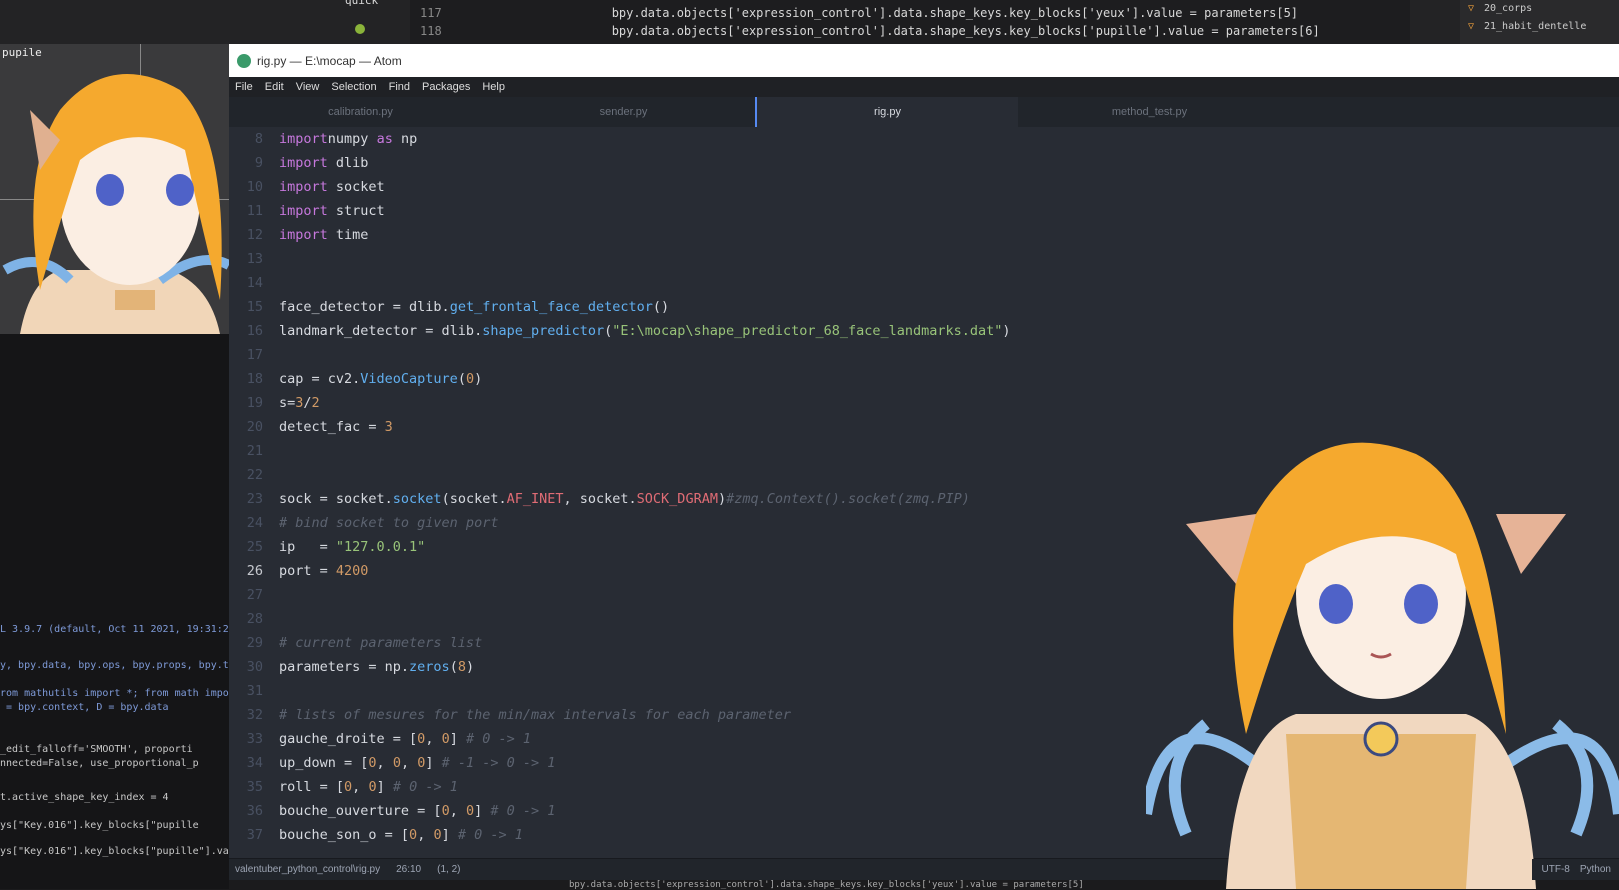  What do you see at coordinates (535, 499) in the screenshot?
I see `code-token: AF_INET` at bounding box center [535, 499].